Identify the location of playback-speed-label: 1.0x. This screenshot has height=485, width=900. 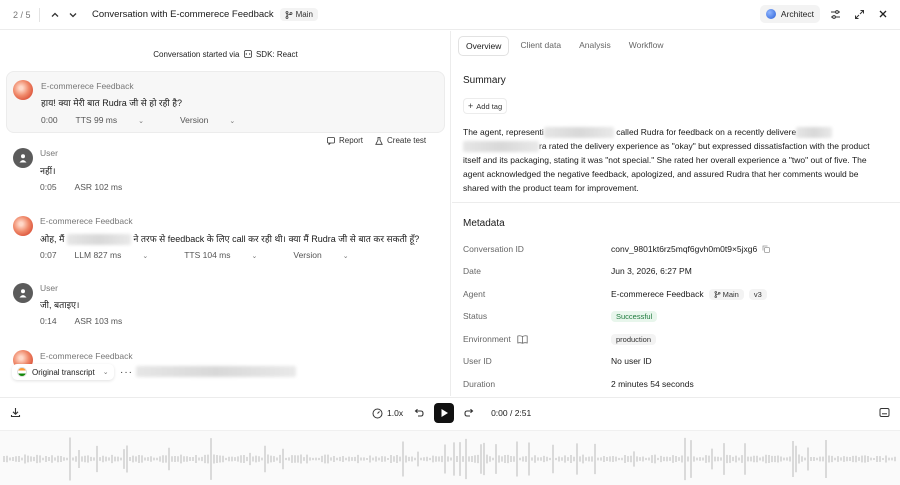
(395, 413).